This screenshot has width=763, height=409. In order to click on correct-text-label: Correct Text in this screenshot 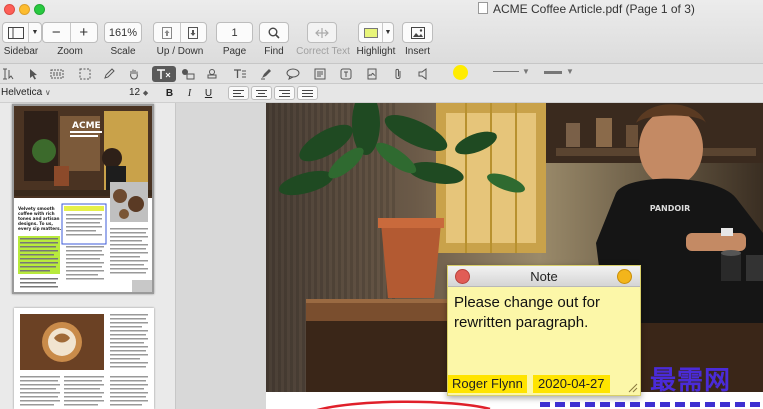, I will do `click(323, 51)`.